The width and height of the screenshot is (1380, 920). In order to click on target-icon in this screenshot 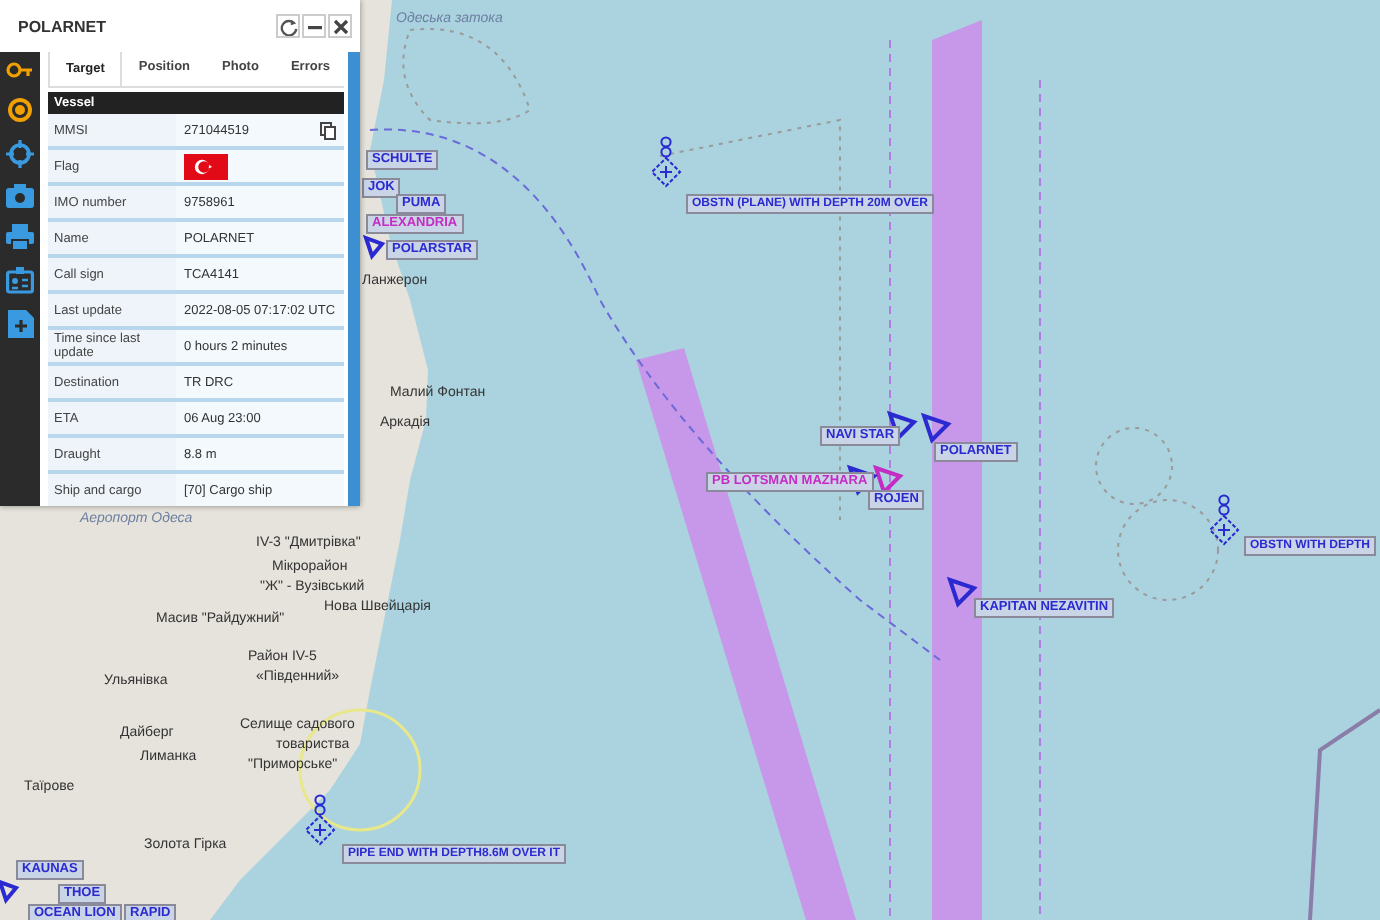, I will do `click(20, 110)`.